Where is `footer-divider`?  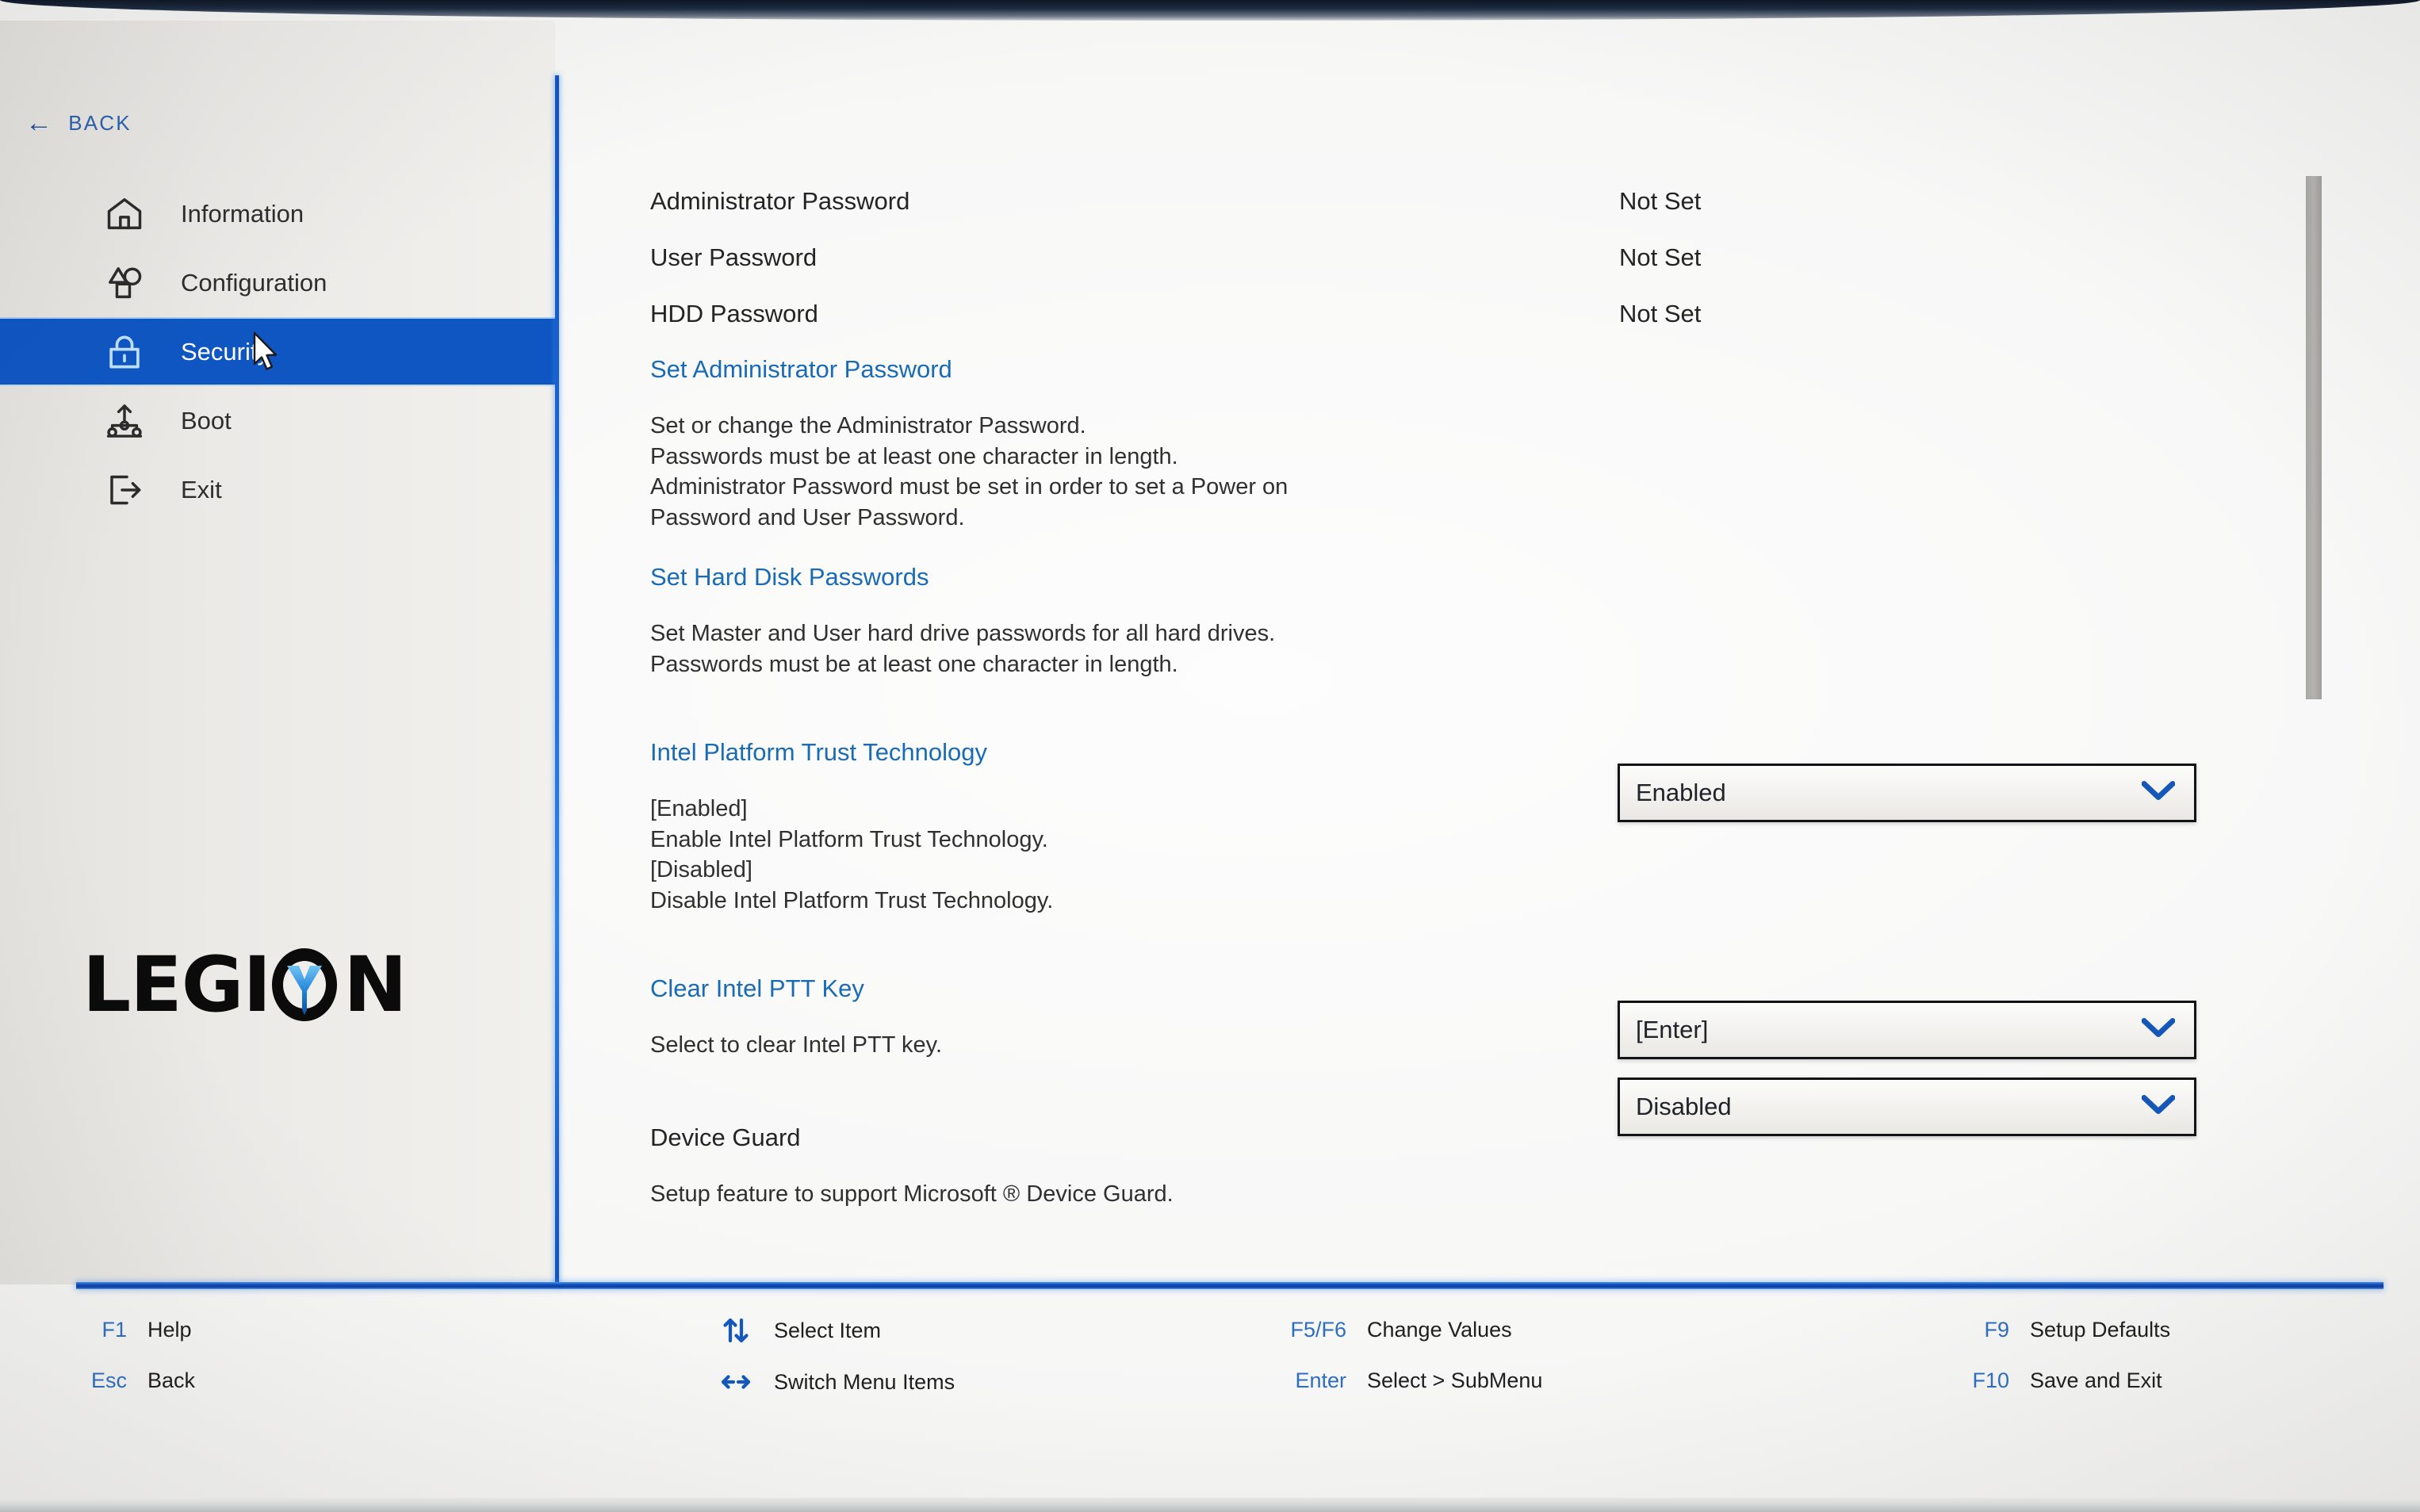
footer-divider is located at coordinates (1230, 1285).